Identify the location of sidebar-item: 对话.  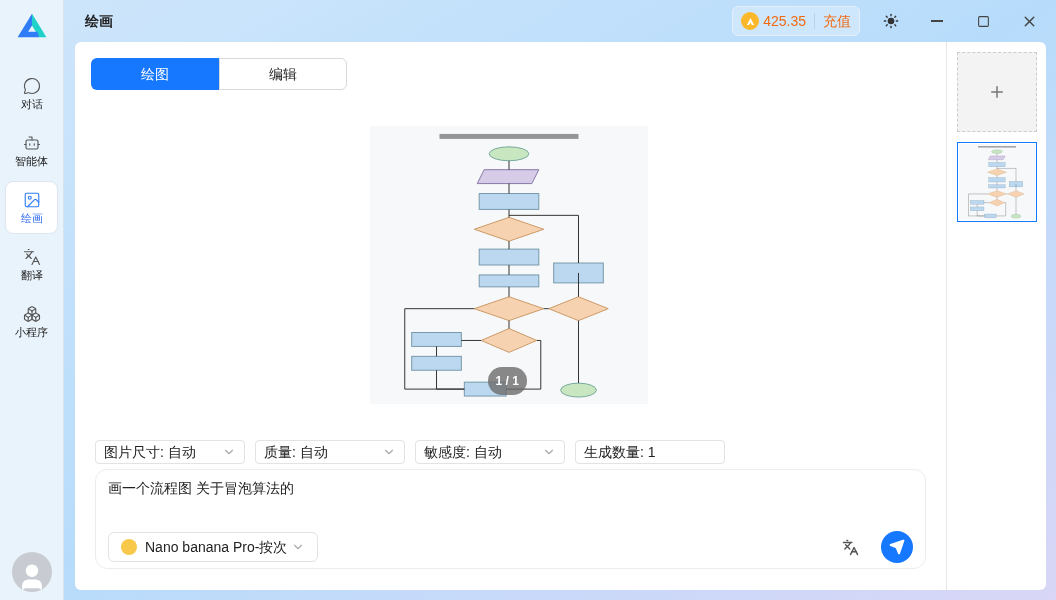
(31, 93).